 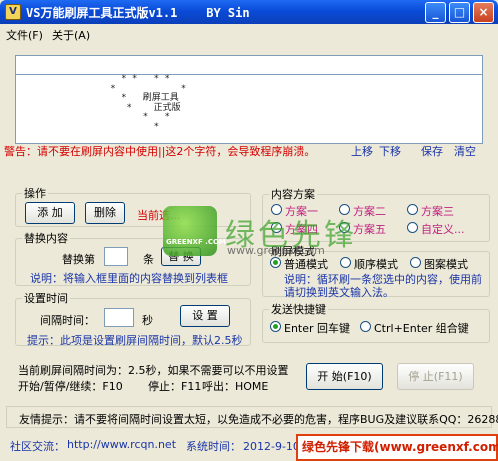 What do you see at coordinates (67, 320) in the screenshot?
I see `interval-label: 间隔时间：` at bounding box center [67, 320].